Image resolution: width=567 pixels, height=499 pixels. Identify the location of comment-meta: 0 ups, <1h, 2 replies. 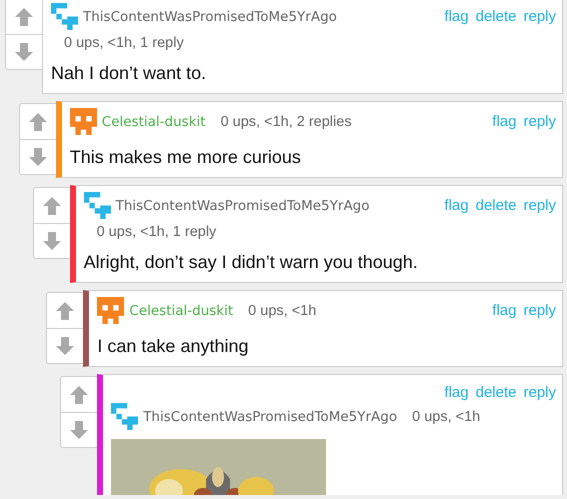
(286, 122).